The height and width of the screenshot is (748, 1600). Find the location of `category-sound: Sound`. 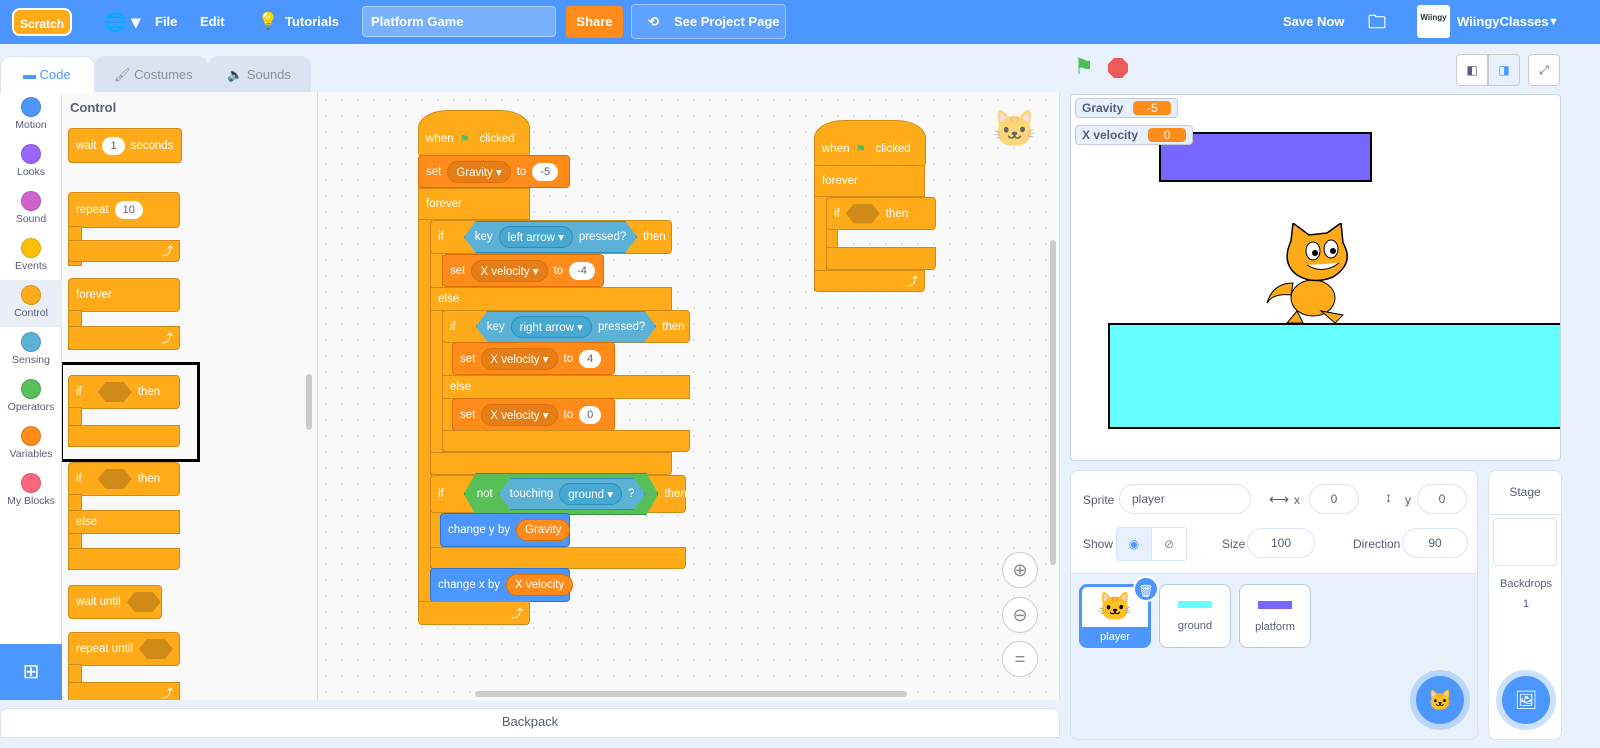

category-sound: Sound is located at coordinates (31, 209).